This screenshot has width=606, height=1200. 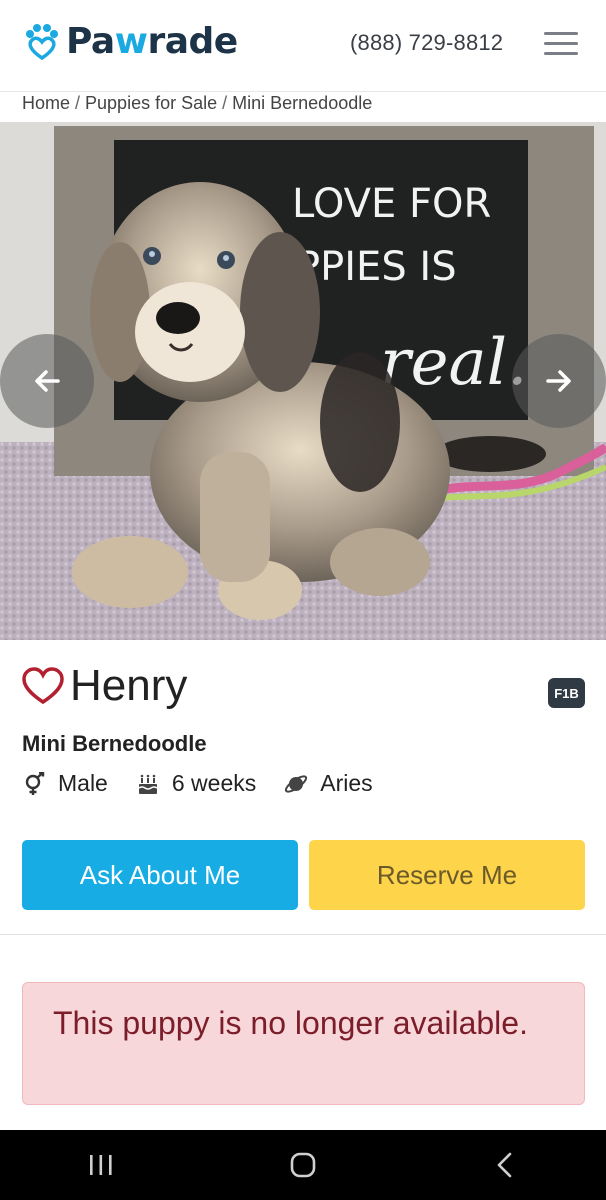 I want to click on puppy-facts: Male 6 weeks Aries, so click(x=211, y=783).